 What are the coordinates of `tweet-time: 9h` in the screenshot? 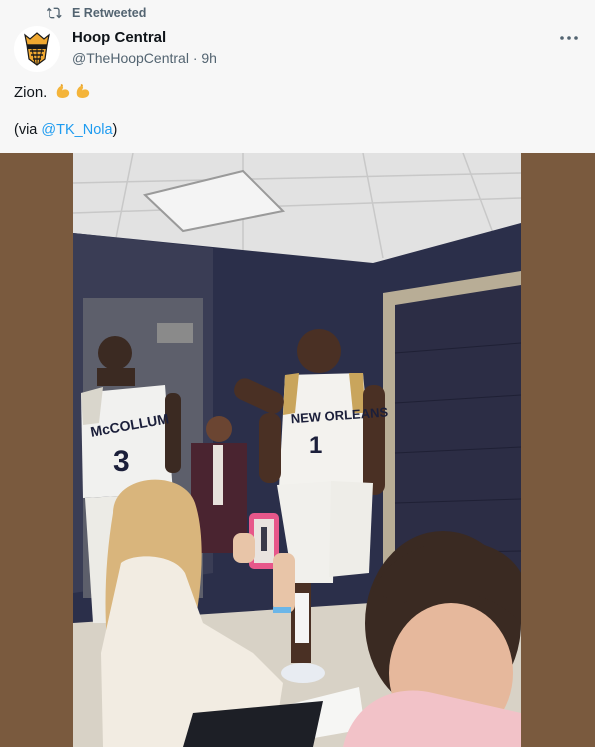 It's located at (209, 58).